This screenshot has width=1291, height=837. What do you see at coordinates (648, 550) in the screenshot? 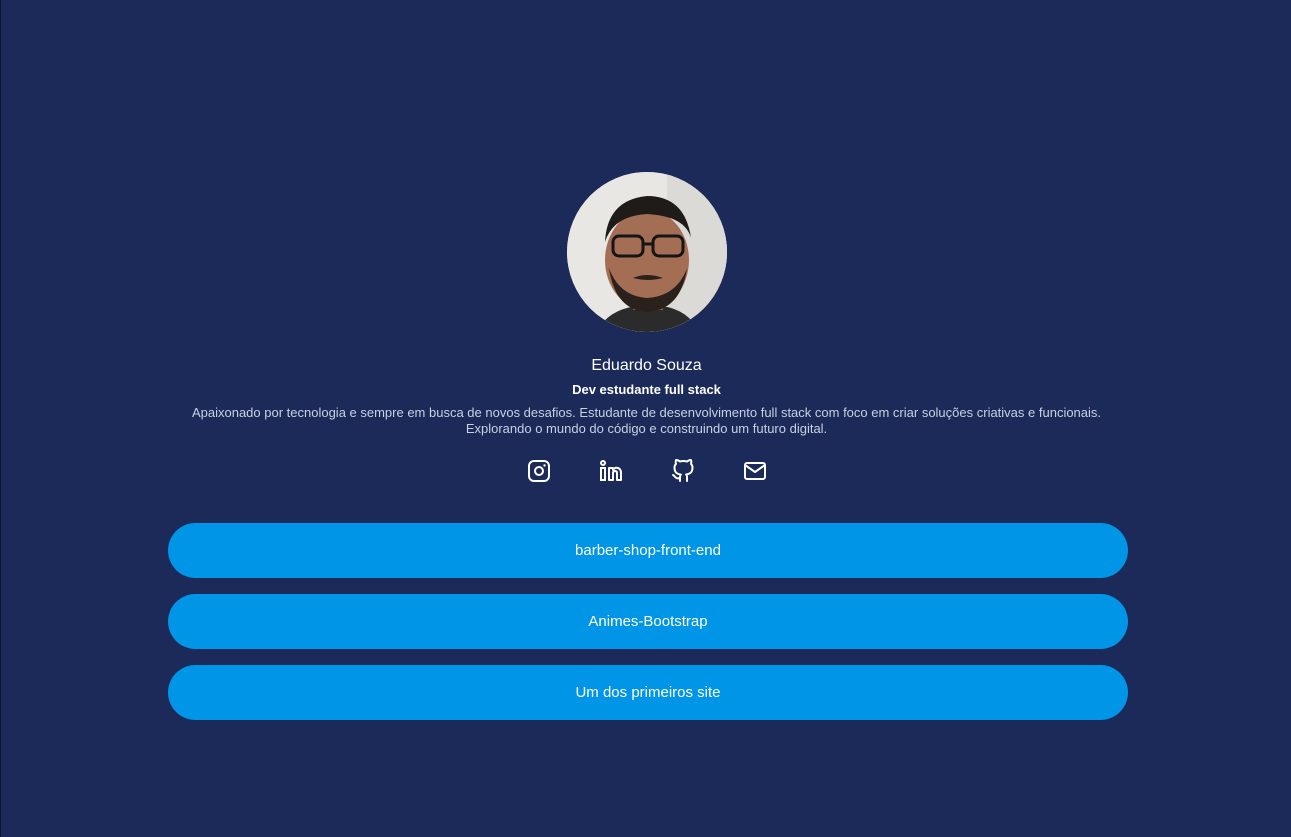
I see `link-button-barber-shop: barber-shop-front-end` at bounding box center [648, 550].